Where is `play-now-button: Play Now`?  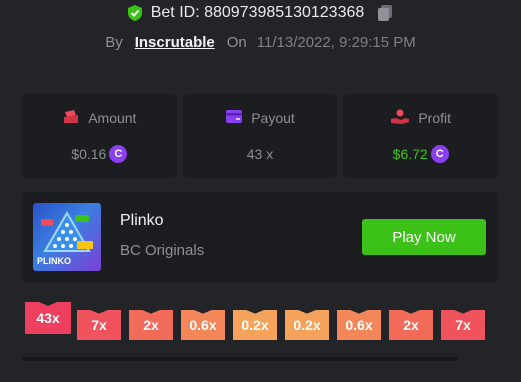
play-now-button: Play Now is located at coordinates (424, 237).